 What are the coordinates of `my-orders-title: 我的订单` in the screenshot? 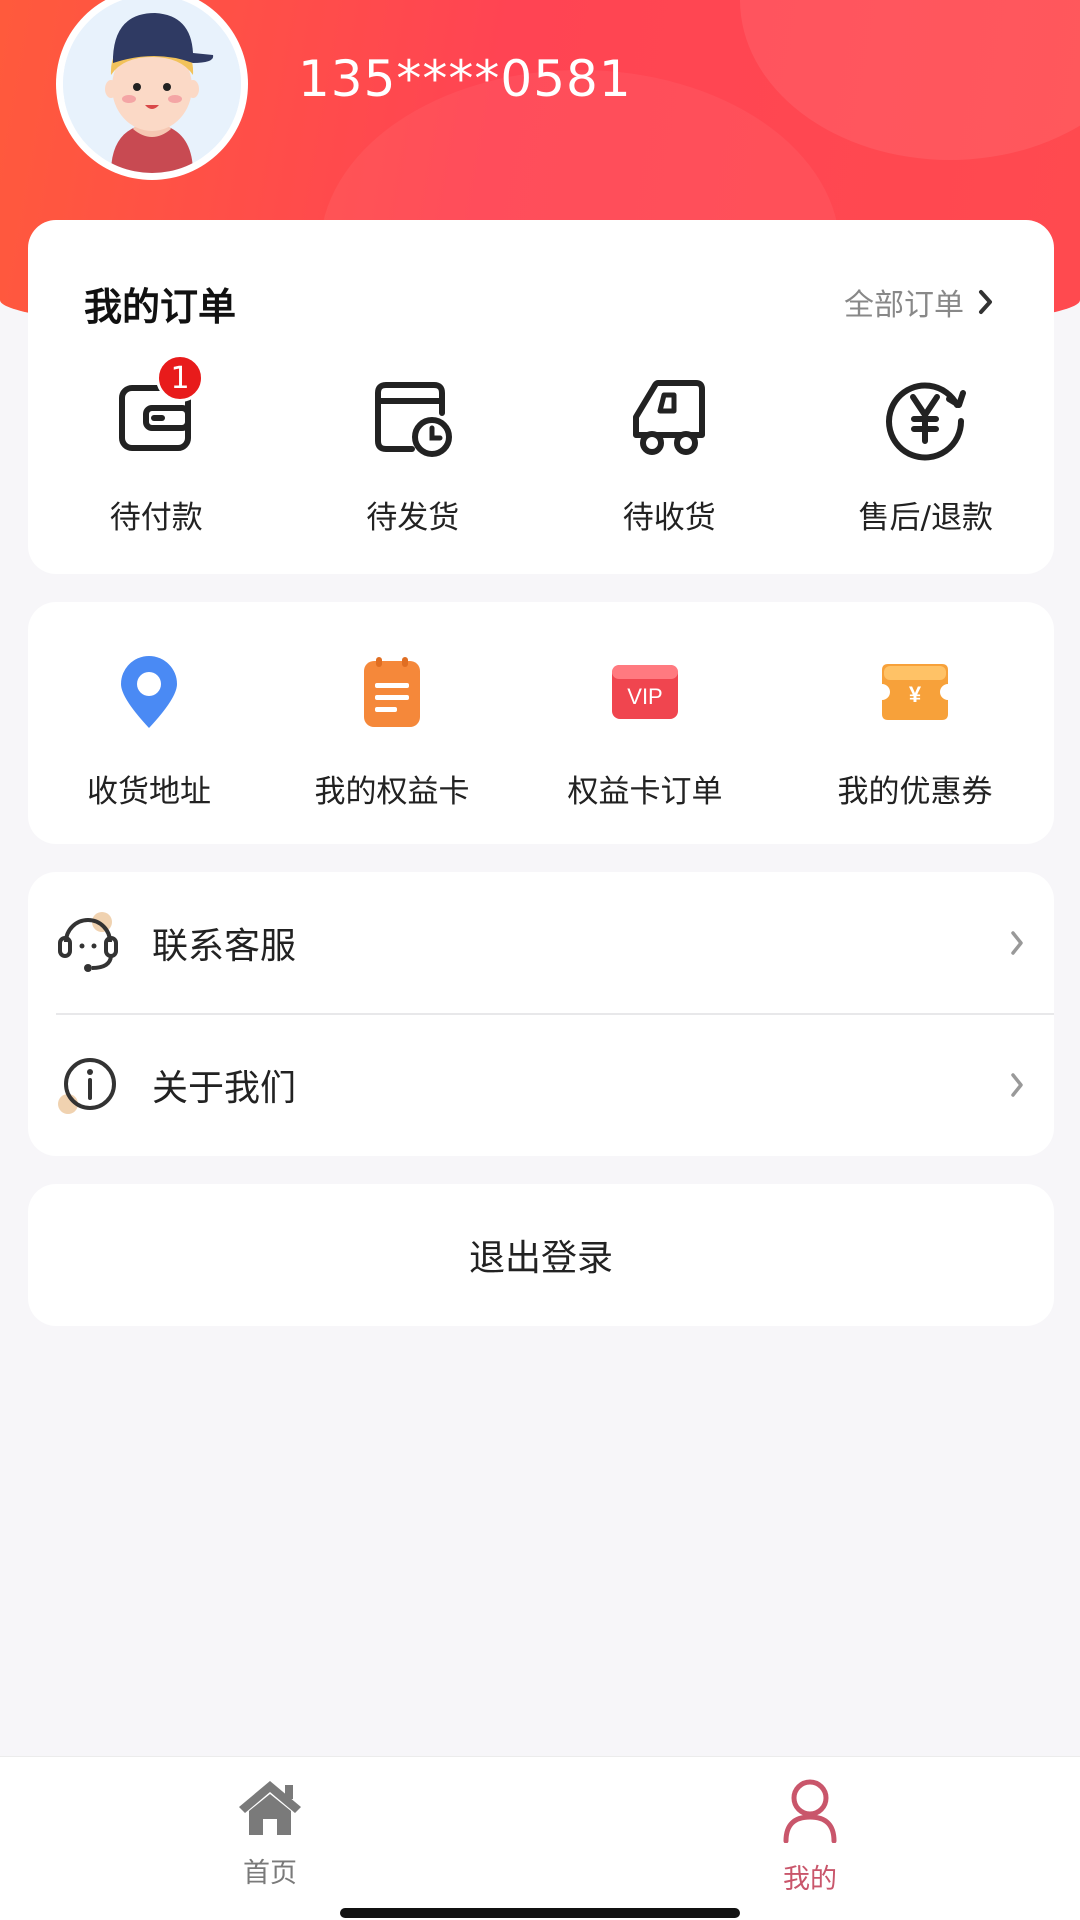 It's located at (160, 307).